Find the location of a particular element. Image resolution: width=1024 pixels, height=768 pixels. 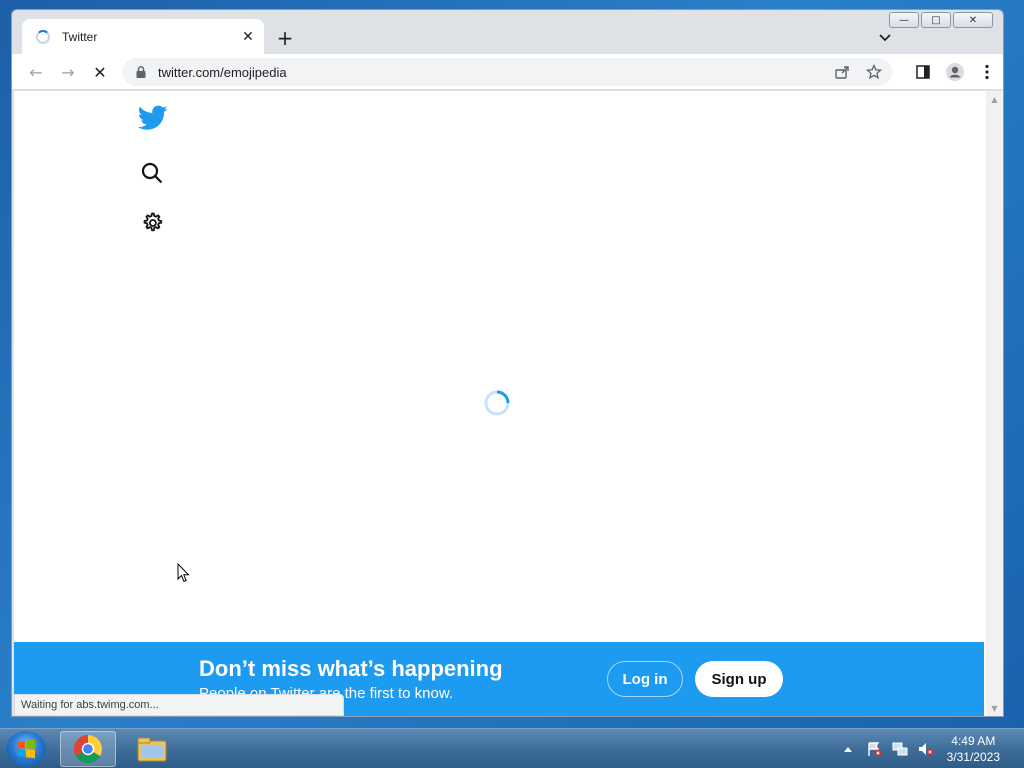

stop-loading-button: ✕ is located at coordinates (100, 72).